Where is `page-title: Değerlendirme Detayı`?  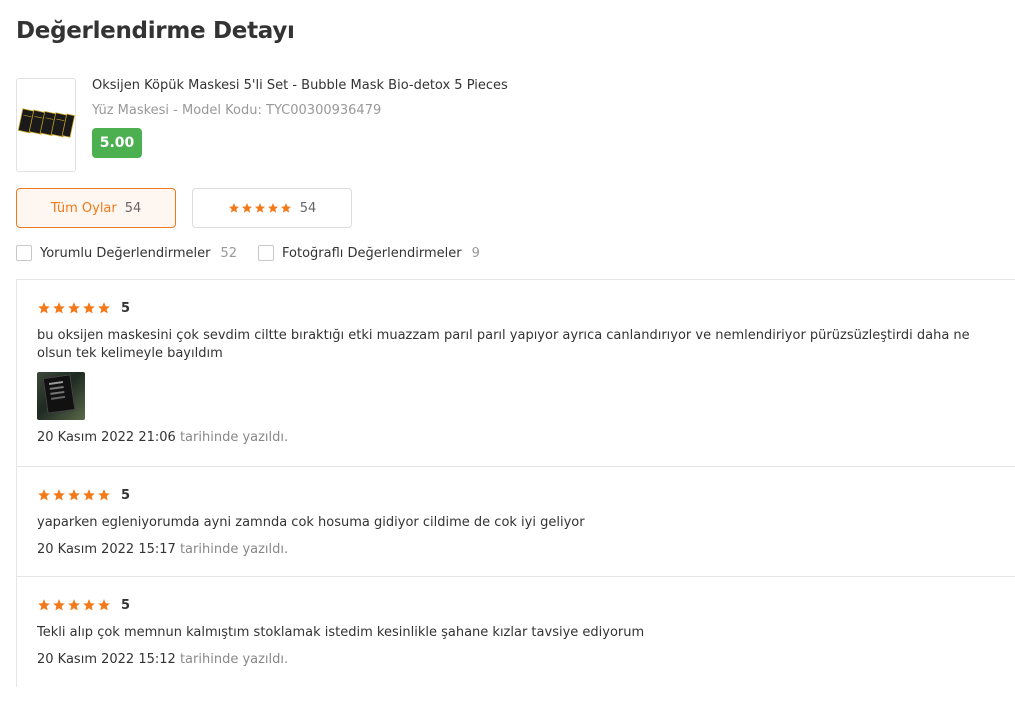 page-title: Değerlendirme Detayı is located at coordinates (155, 31).